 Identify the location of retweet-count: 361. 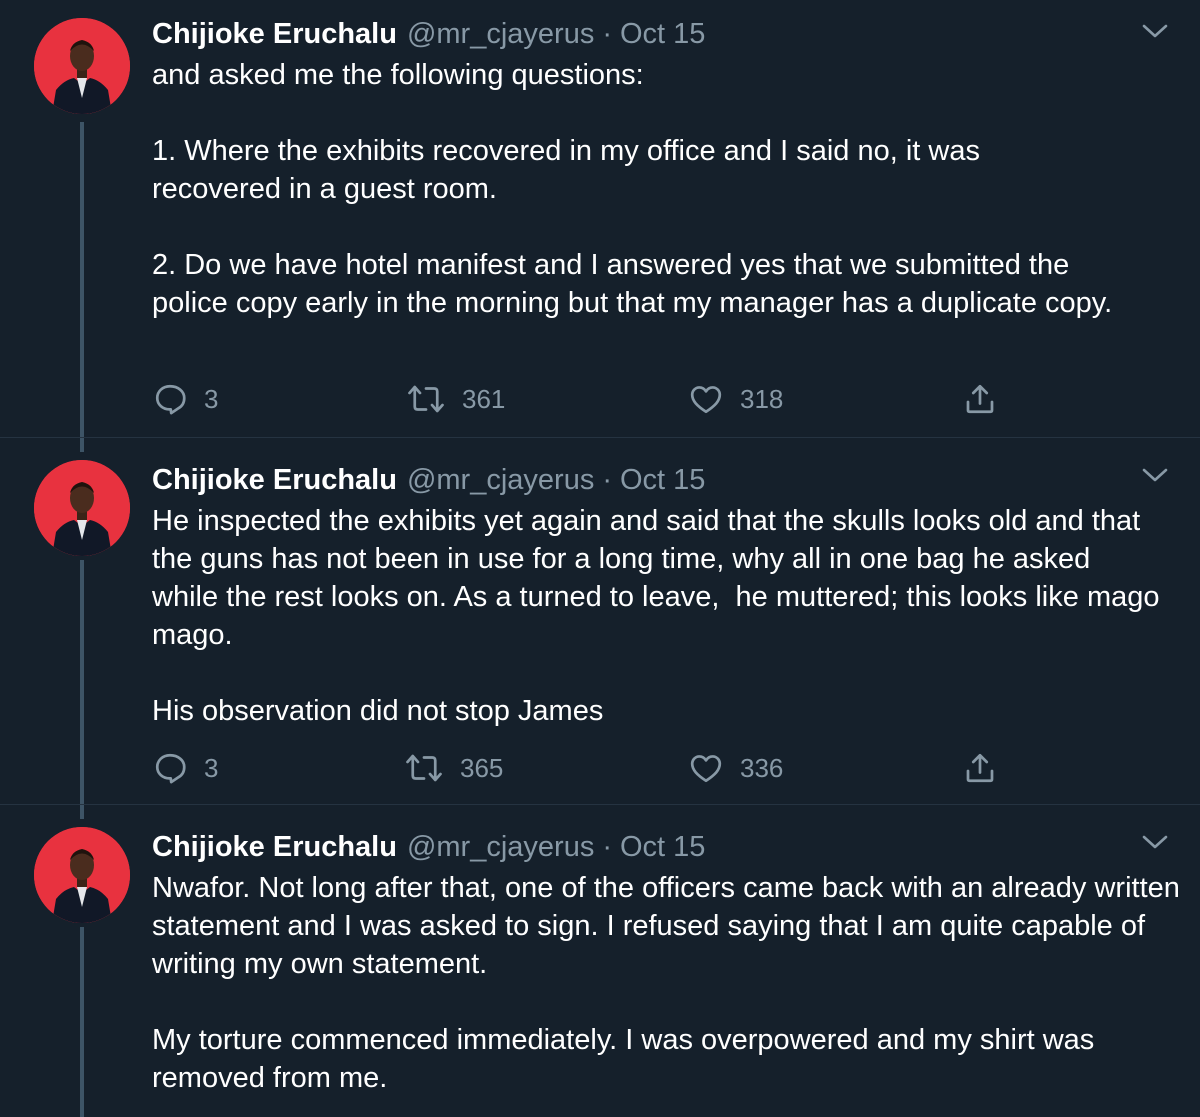
(484, 398).